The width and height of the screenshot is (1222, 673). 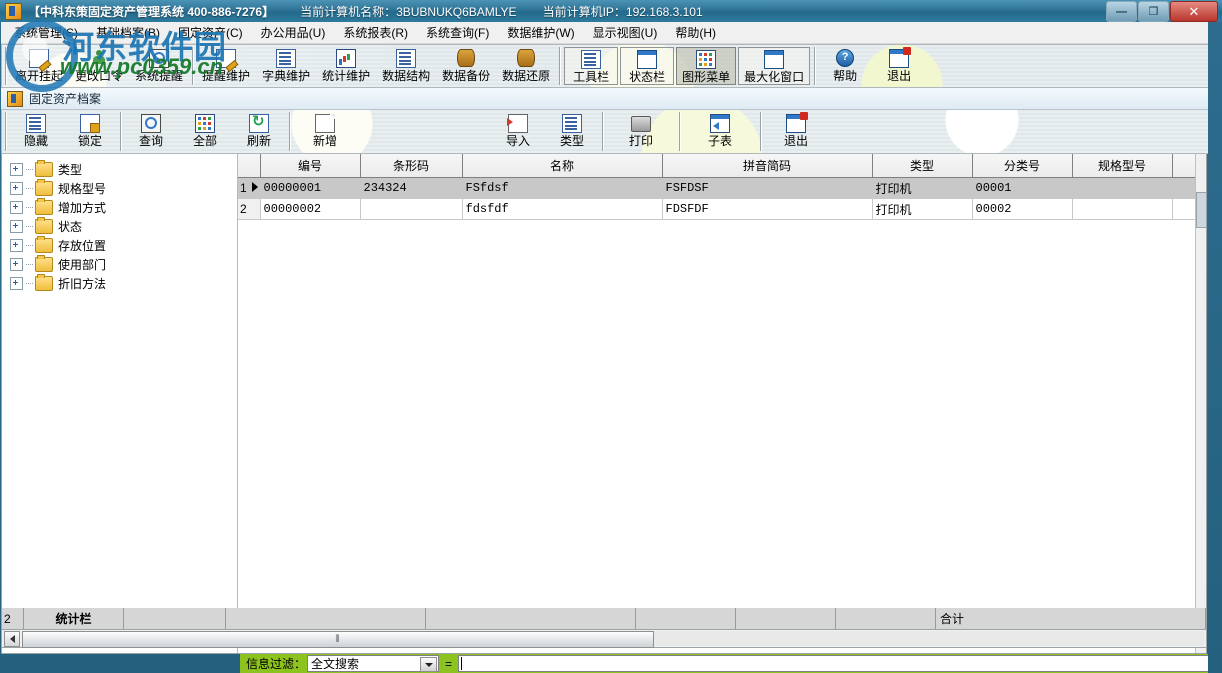 I want to click on toolbar-separator, so click(x=760, y=131).